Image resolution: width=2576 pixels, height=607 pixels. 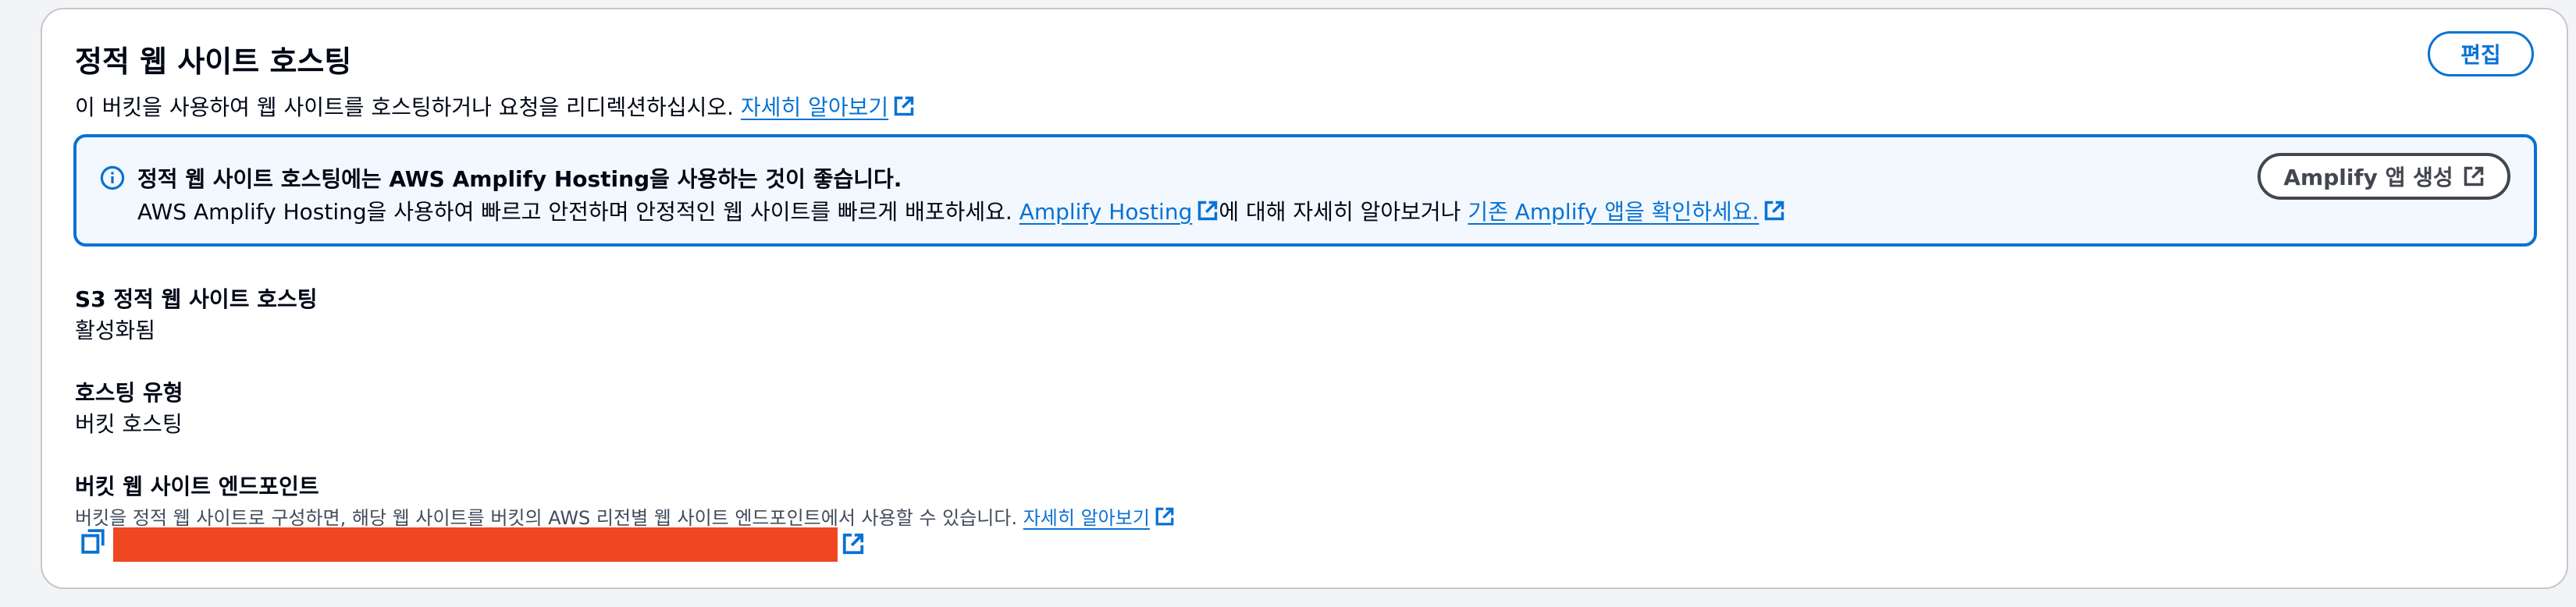 What do you see at coordinates (197, 487) in the screenshot?
I see `endpoint-label: 버킷 웹 사이트 엔드포인트` at bounding box center [197, 487].